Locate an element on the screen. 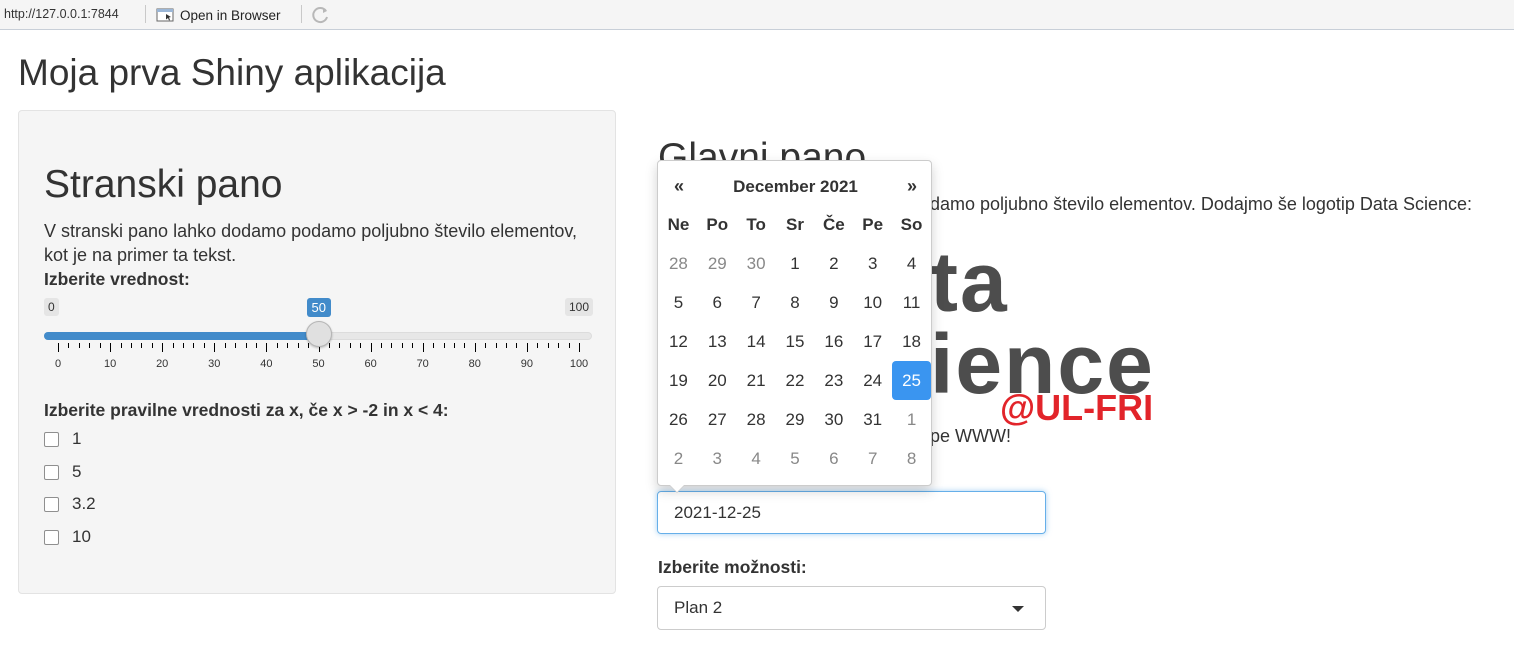  slider-handle is located at coordinates (318, 334).